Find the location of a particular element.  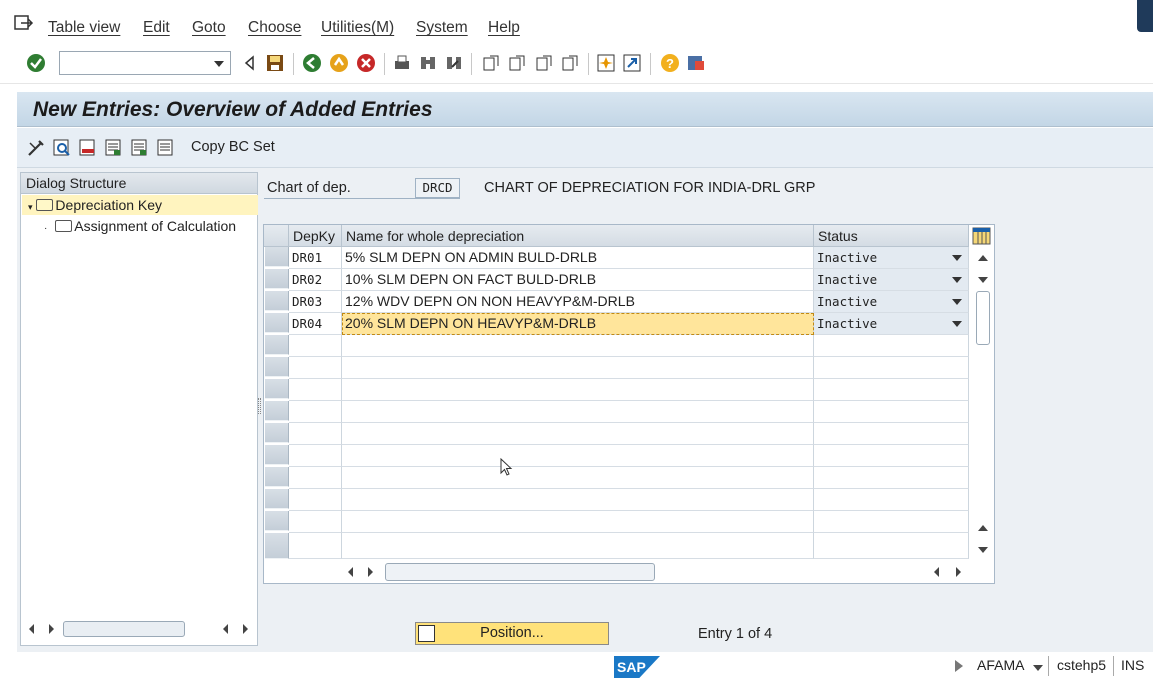

collapse-icon is located at coordinates (250, 63).